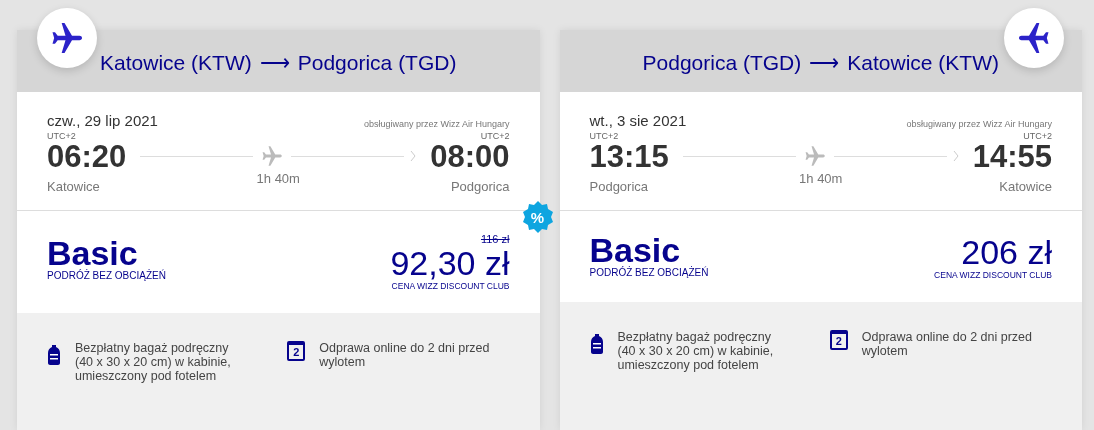  Describe the element at coordinates (638, 120) in the screenshot. I see `flight-date: wt., 3 sie 2021` at that location.